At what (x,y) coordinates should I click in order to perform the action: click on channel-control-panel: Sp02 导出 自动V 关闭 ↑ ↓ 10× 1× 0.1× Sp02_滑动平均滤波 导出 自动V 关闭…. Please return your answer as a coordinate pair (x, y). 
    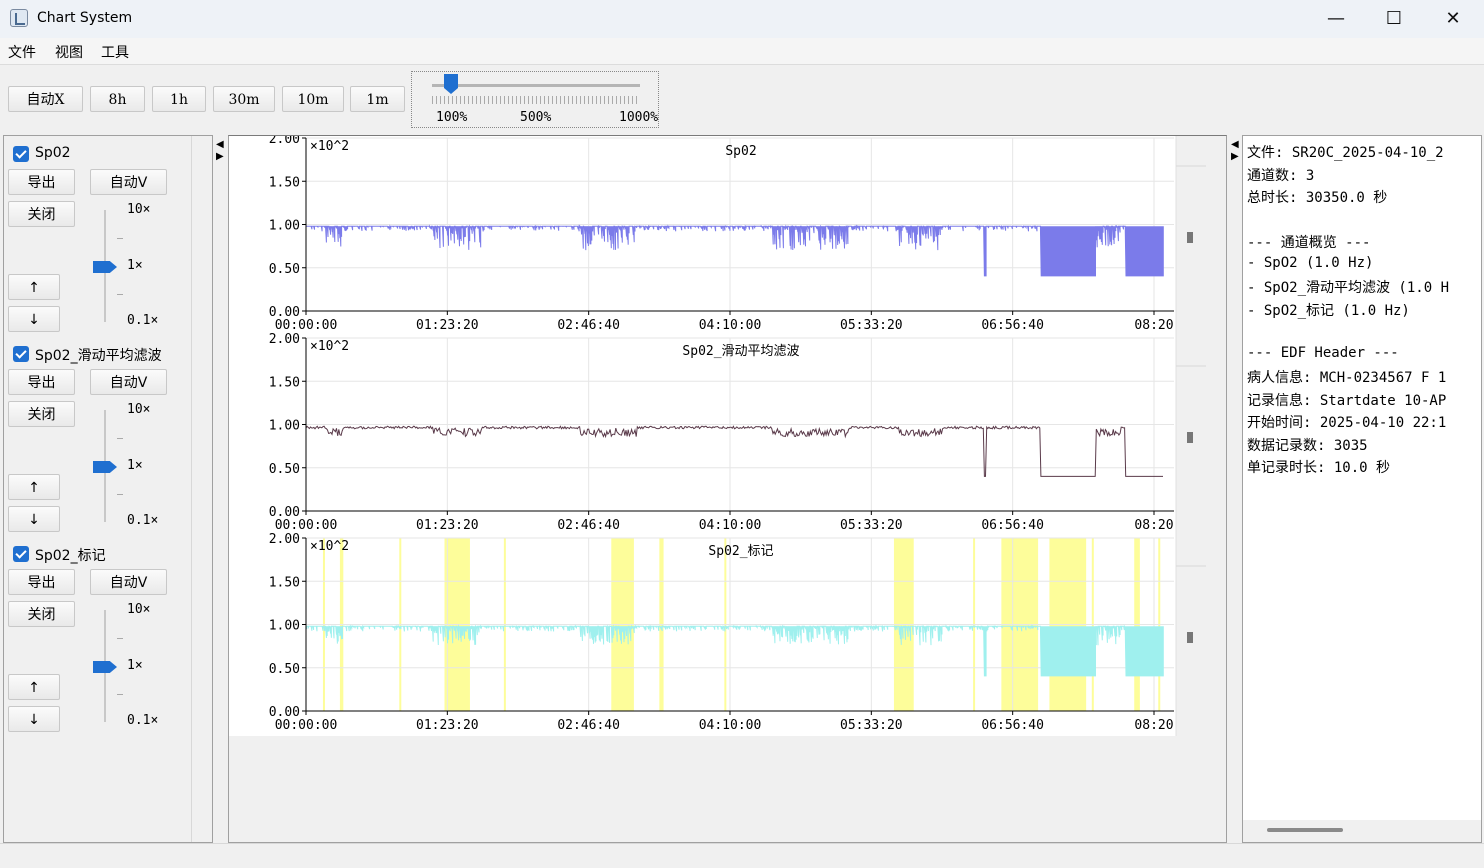
    Looking at the image, I should click on (108, 489).